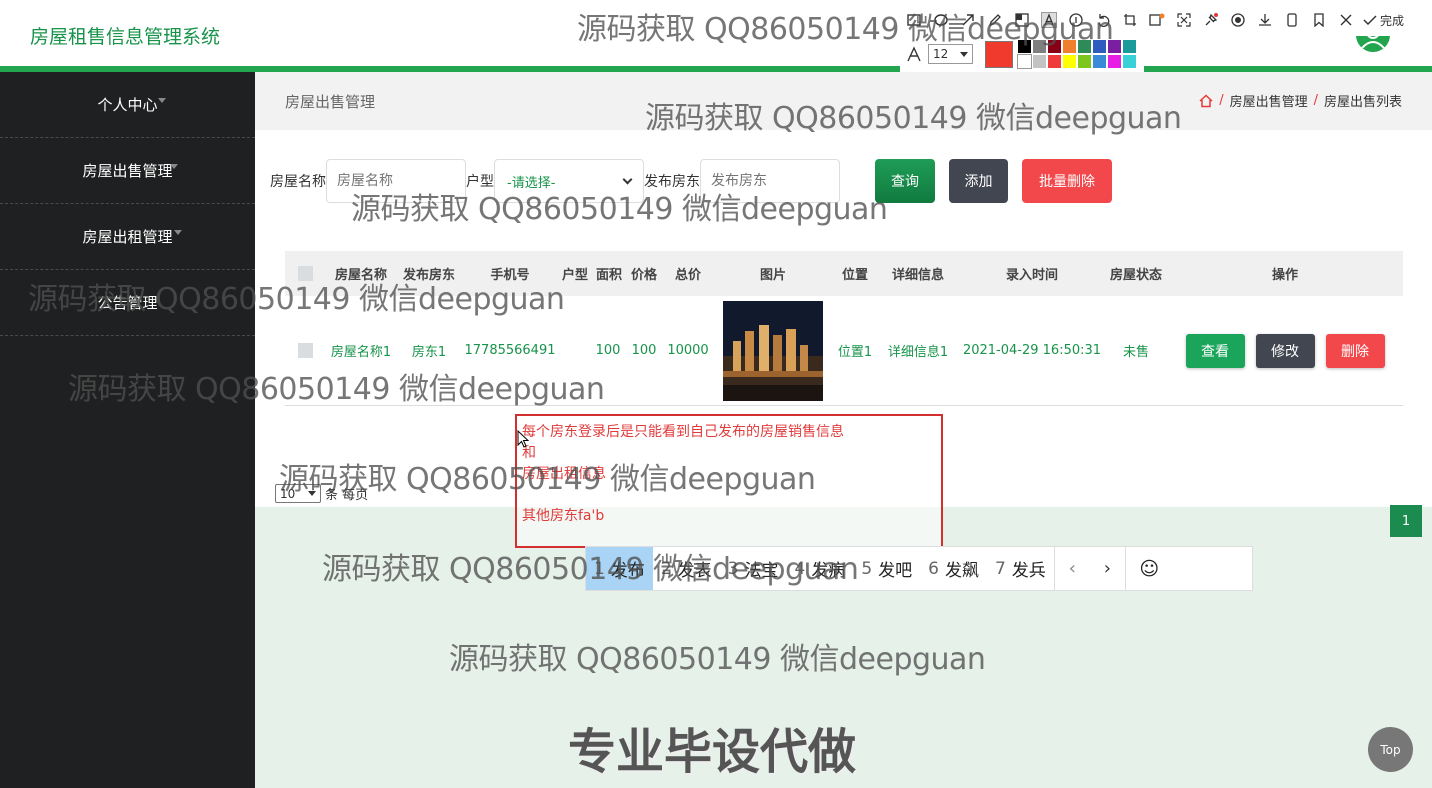 The height and width of the screenshot is (788, 1432). What do you see at coordinates (1102, 20) in the screenshot?
I see `undo-icon` at bounding box center [1102, 20].